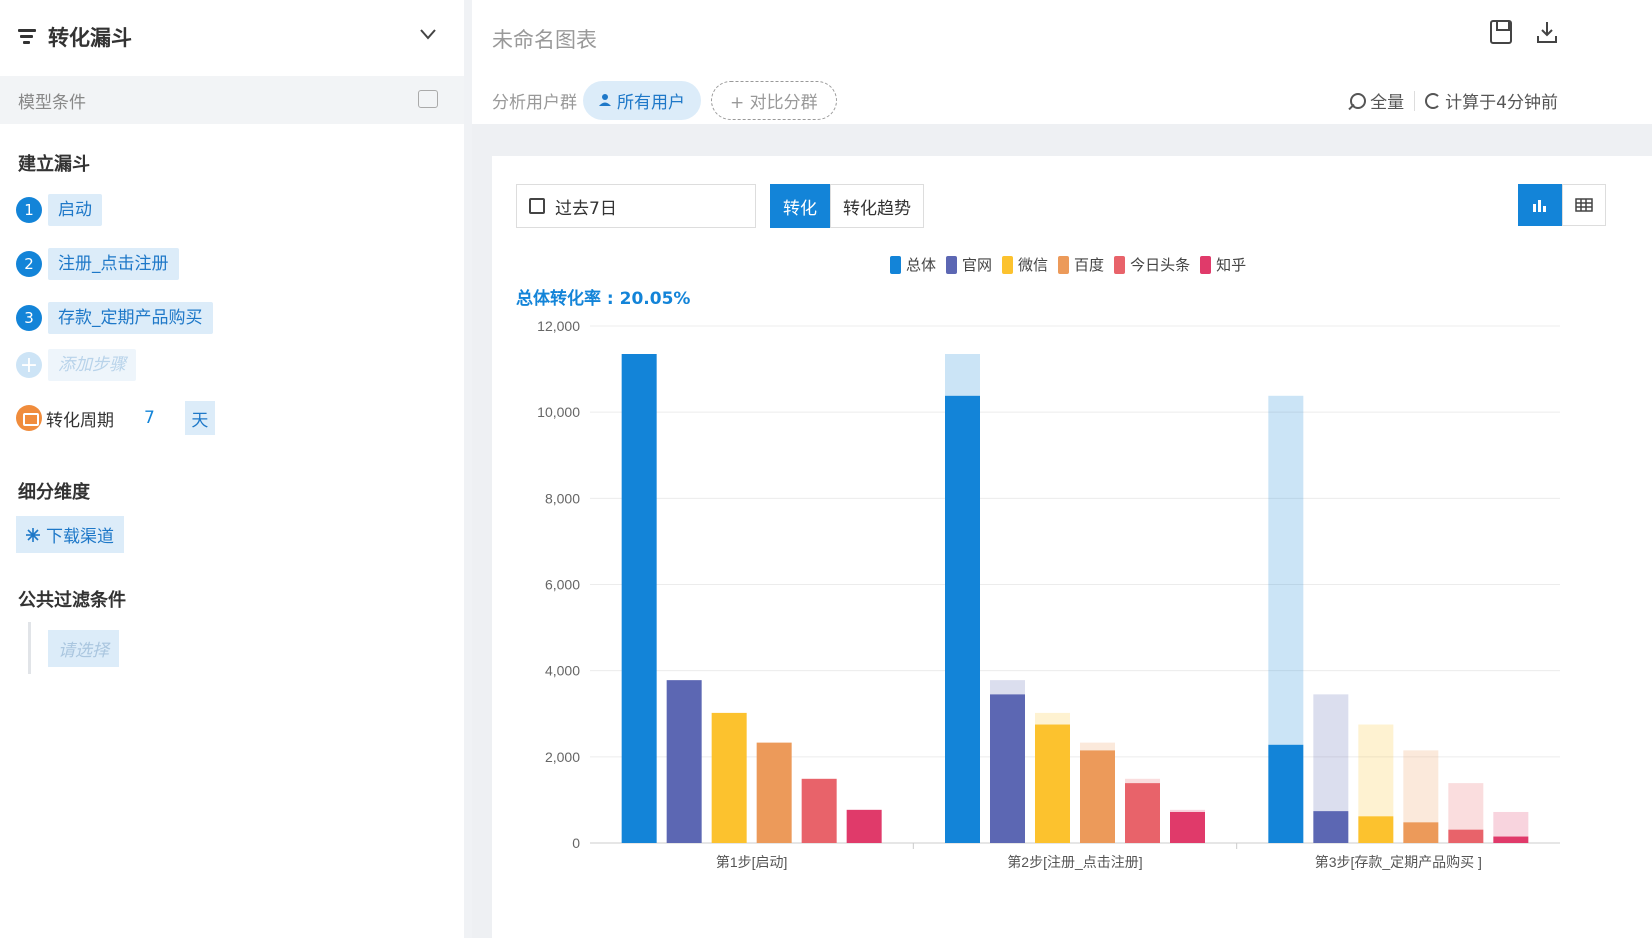 This screenshot has height=938, width=1652. I want to click on add-step-chip: 添加步骤, so click(92, 365).